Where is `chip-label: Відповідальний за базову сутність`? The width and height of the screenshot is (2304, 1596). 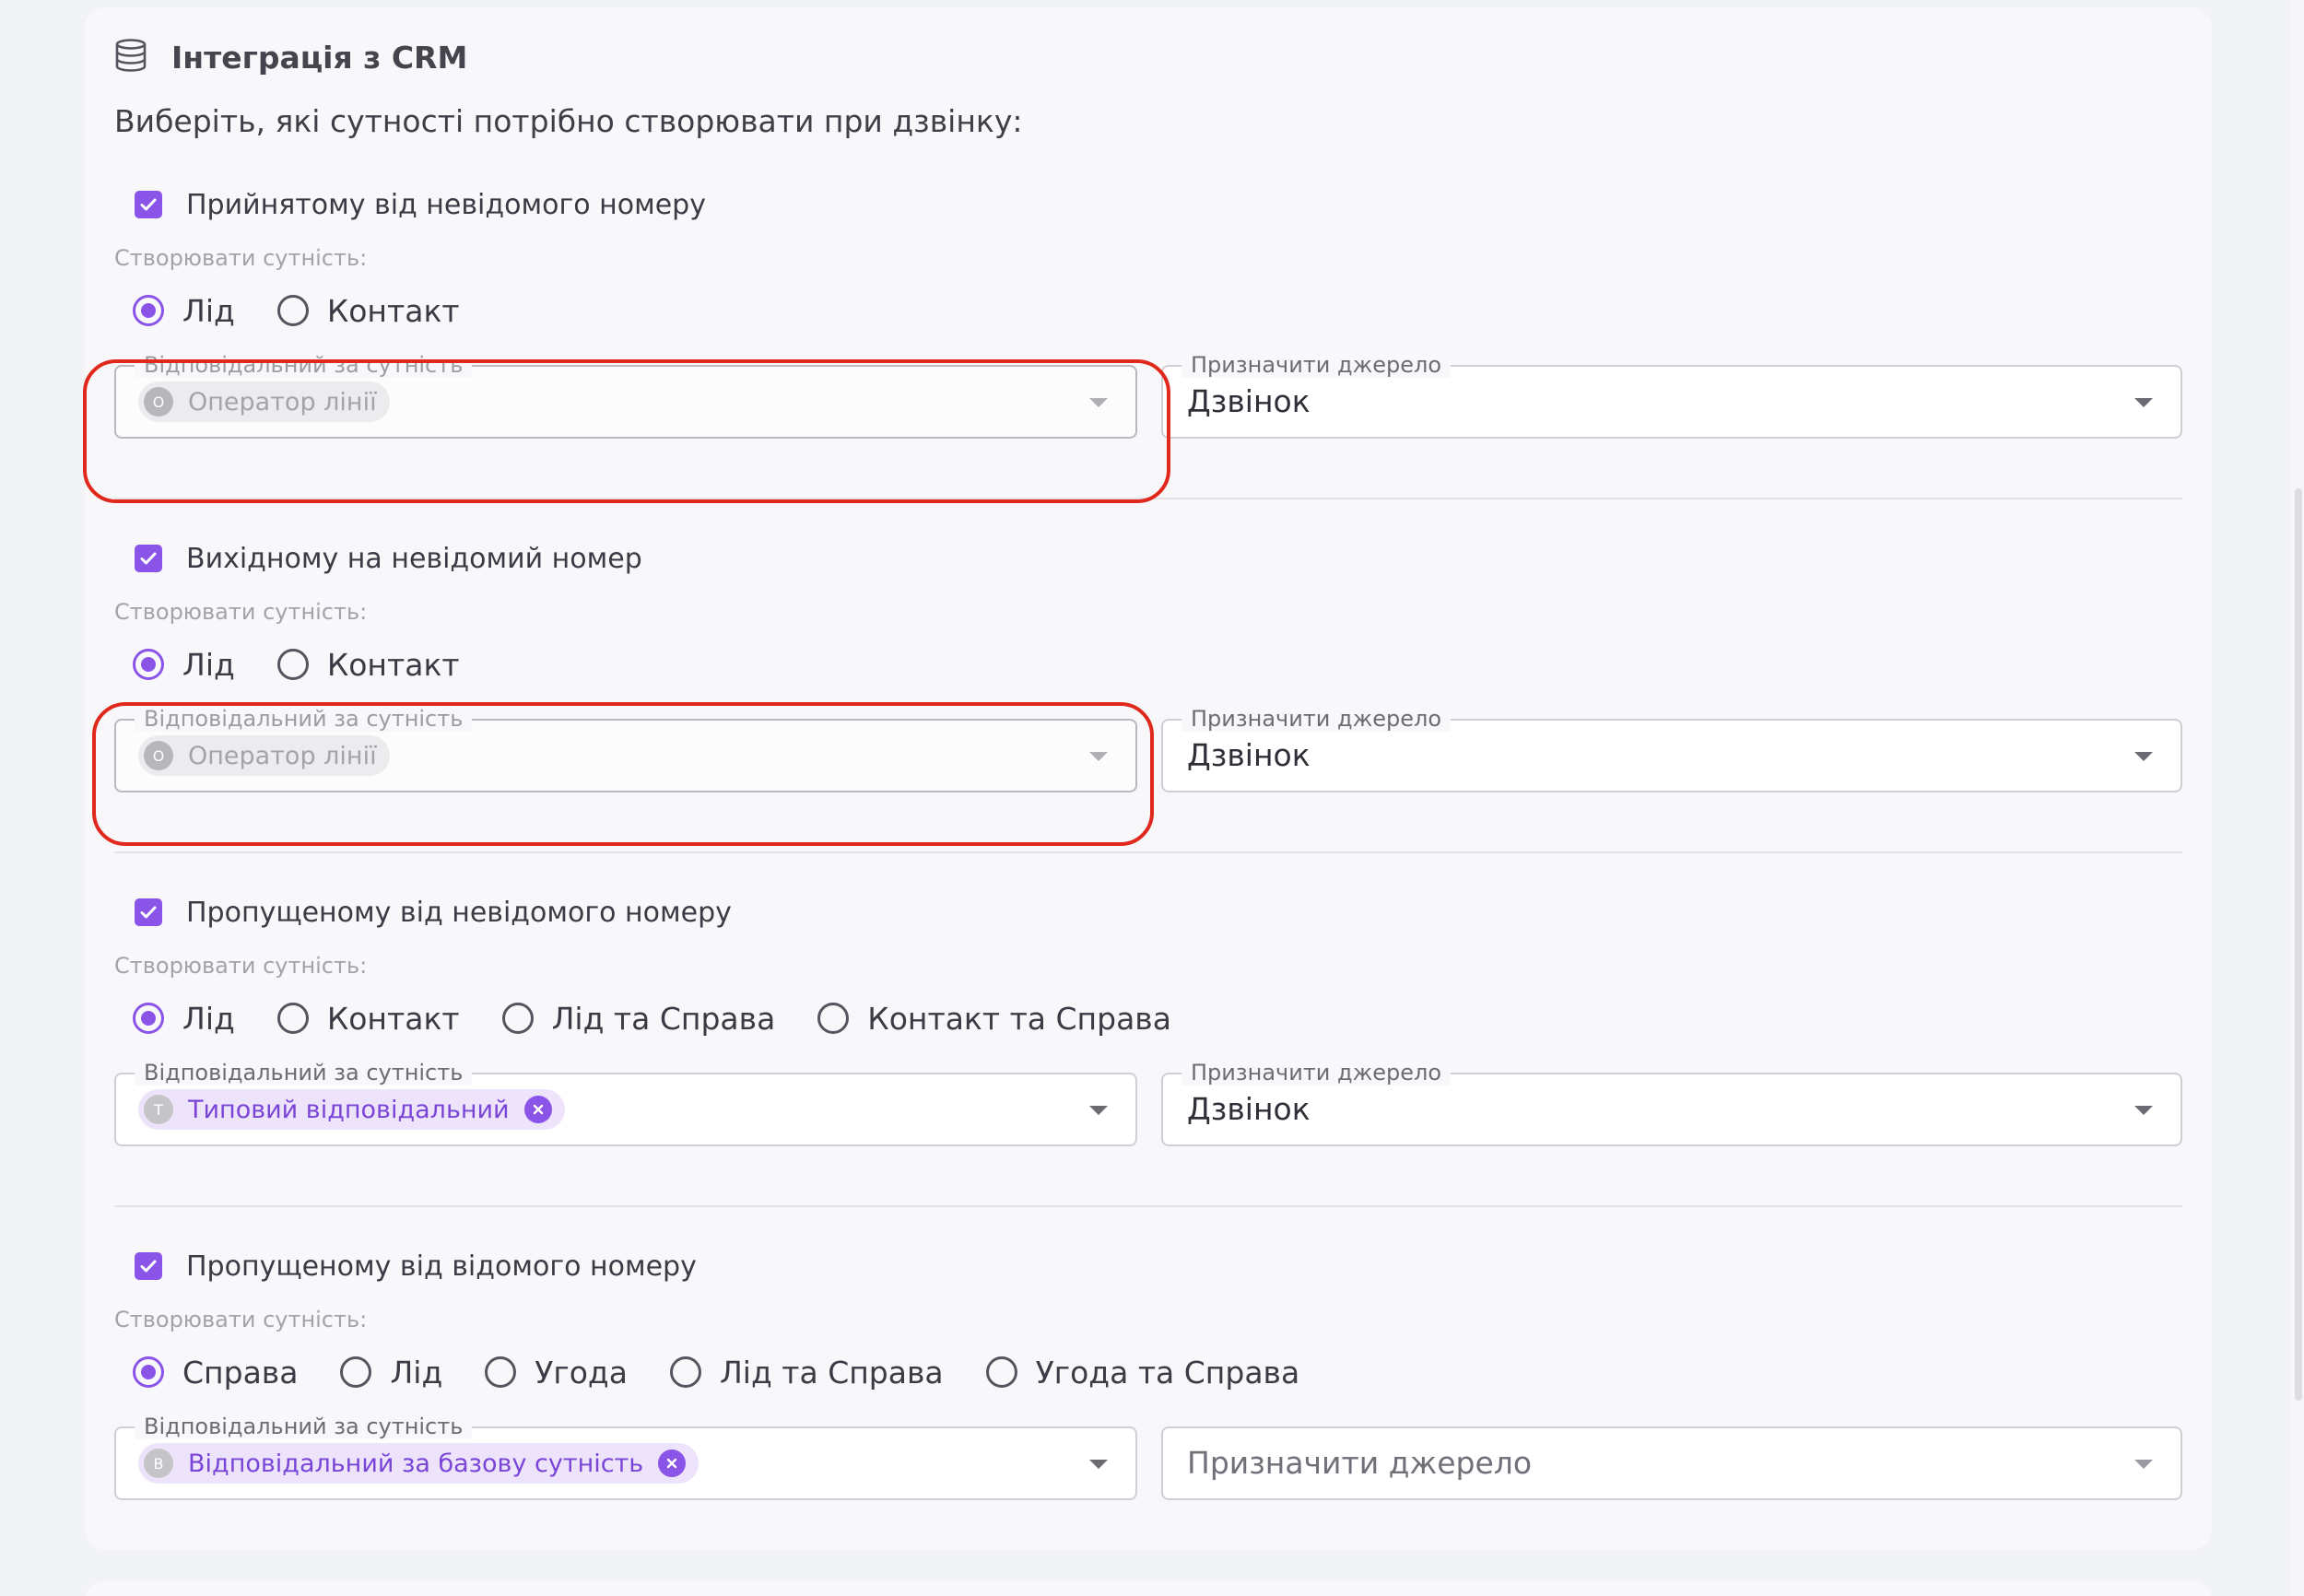 chip-label: Відповідальний за базову сутність is located at coordinates (416, 1464).